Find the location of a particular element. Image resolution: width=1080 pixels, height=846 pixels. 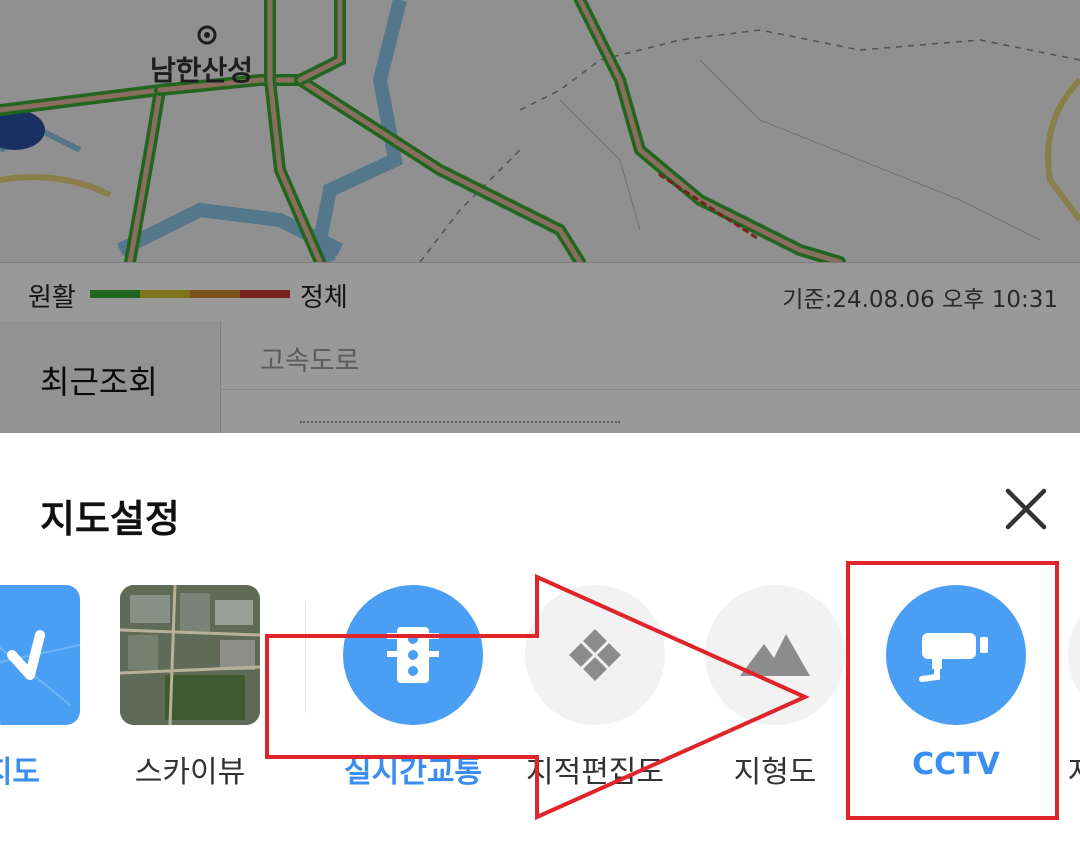

option-terrain-label: 지형도 is located at coordinates (775, 772).